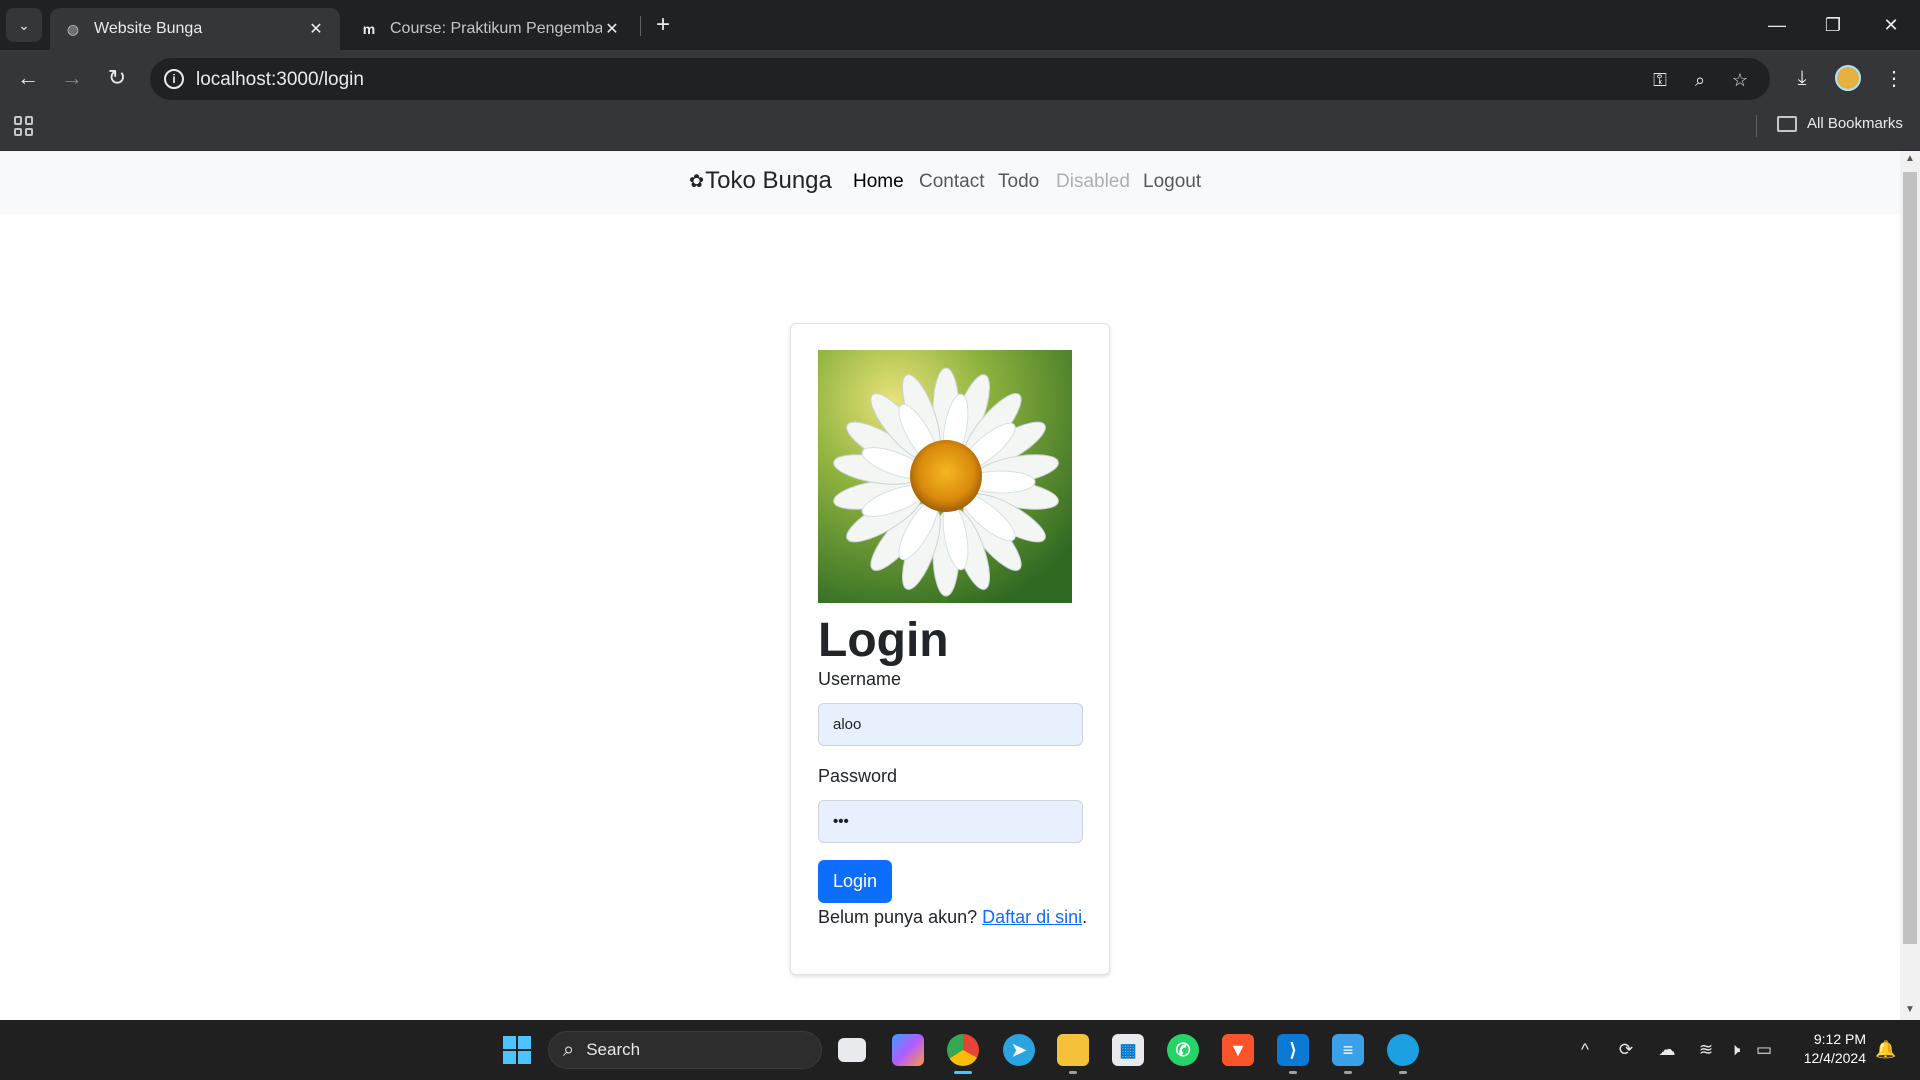  I want to click on vscode-icon: ⟩, so click(1293, 1050).